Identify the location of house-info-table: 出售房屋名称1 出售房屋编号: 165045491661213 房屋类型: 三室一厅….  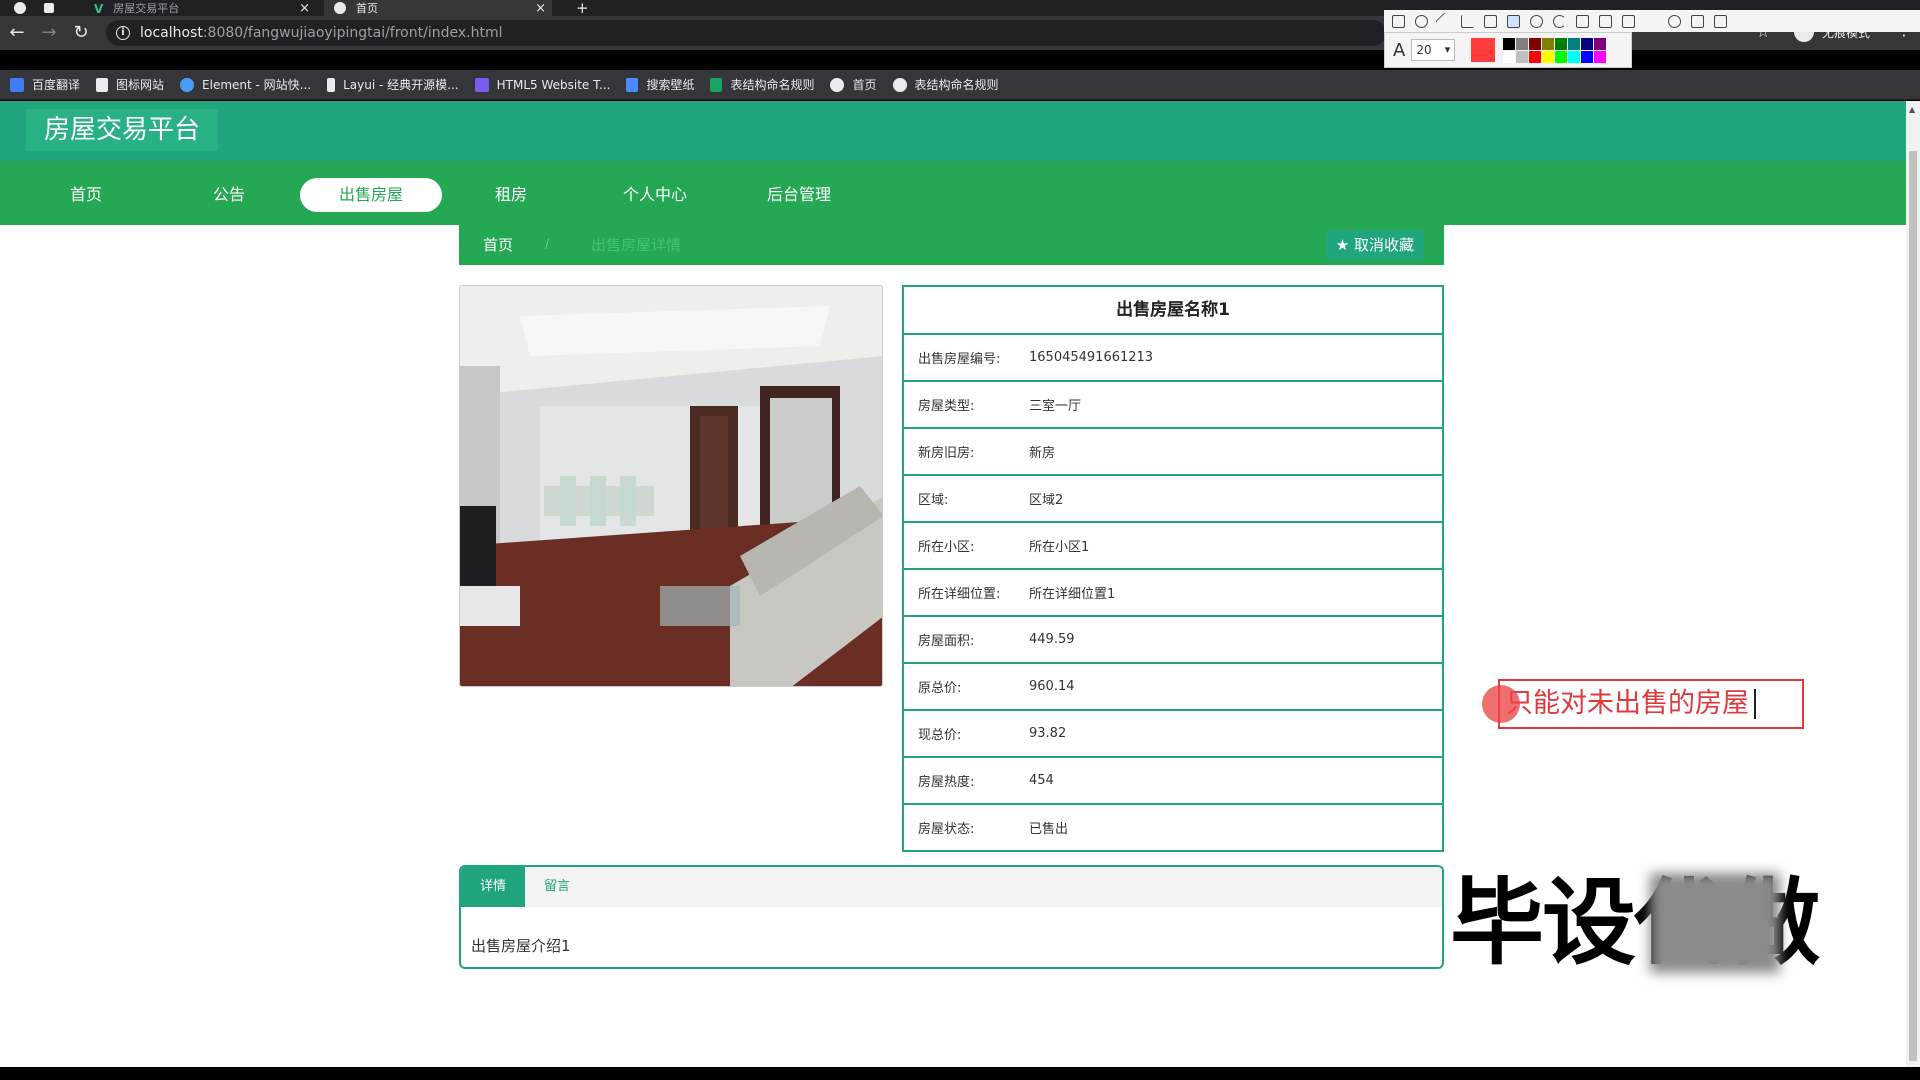
(1173, 568).